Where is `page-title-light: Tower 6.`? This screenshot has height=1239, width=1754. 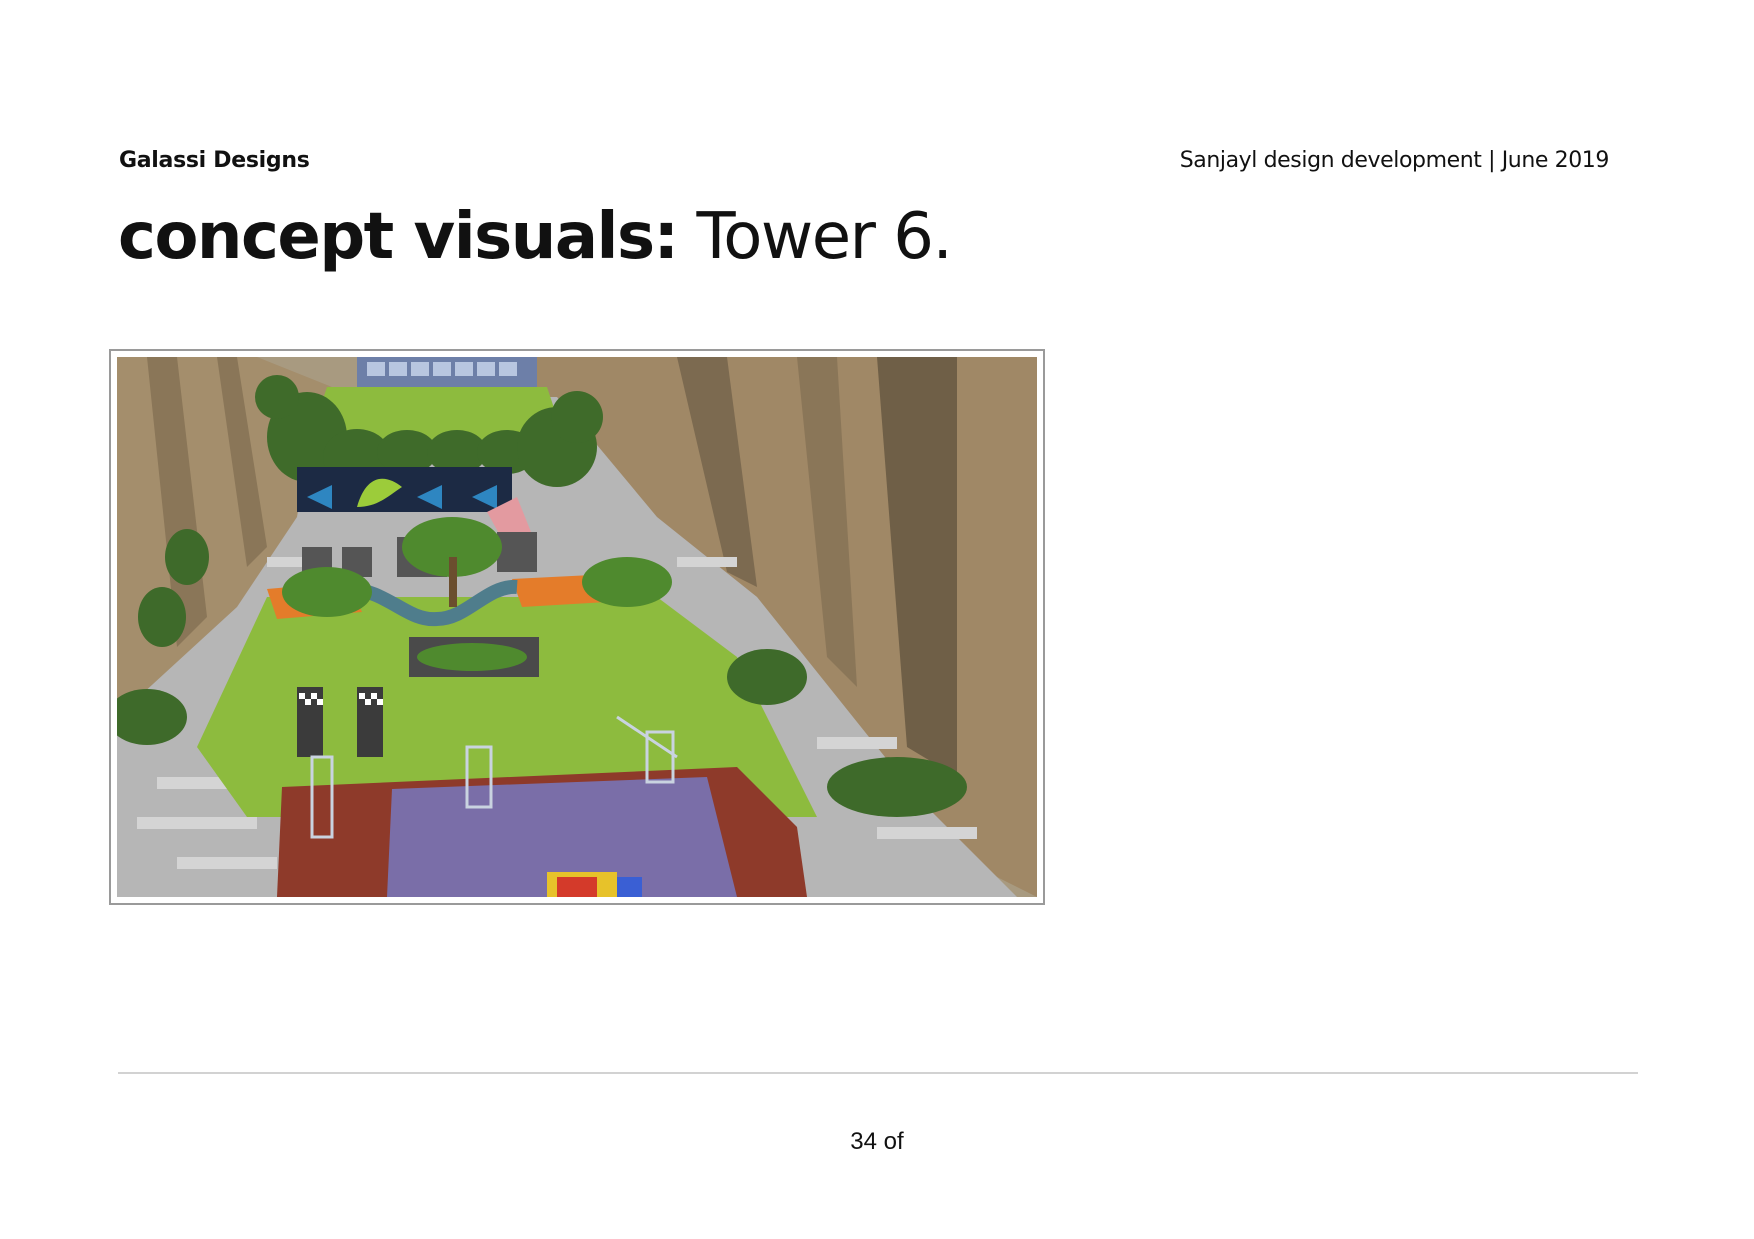 page-title-light: Tower 6. is located at coordinates (814, 237).